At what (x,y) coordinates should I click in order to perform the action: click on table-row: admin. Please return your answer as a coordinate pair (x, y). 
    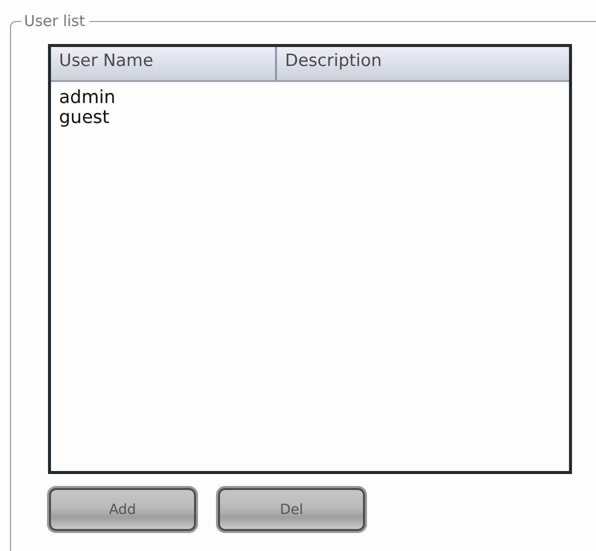
    Looking at the image, I should click on (314, 98).